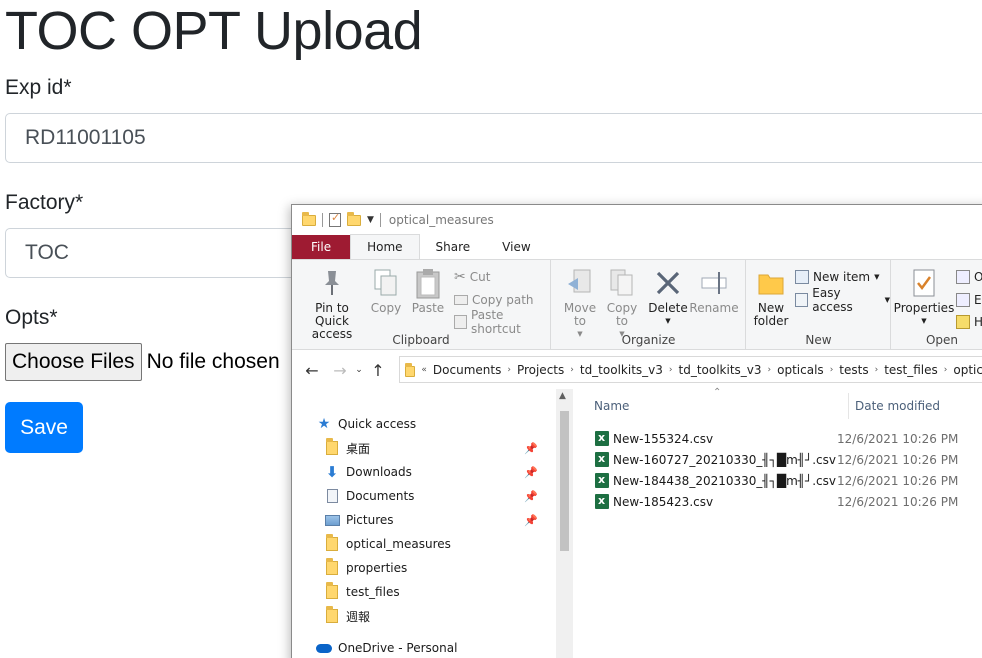 Image resolution: width=982 pixels, height=658 pixels. I want to click on move-to-button: Move to ▼, so click(580, 303).